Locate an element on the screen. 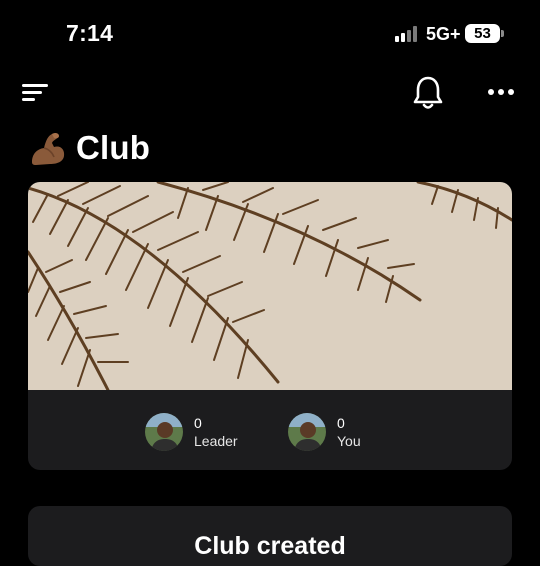 The image size is (540, 566). menu-button is located at coordinates (36, 92).